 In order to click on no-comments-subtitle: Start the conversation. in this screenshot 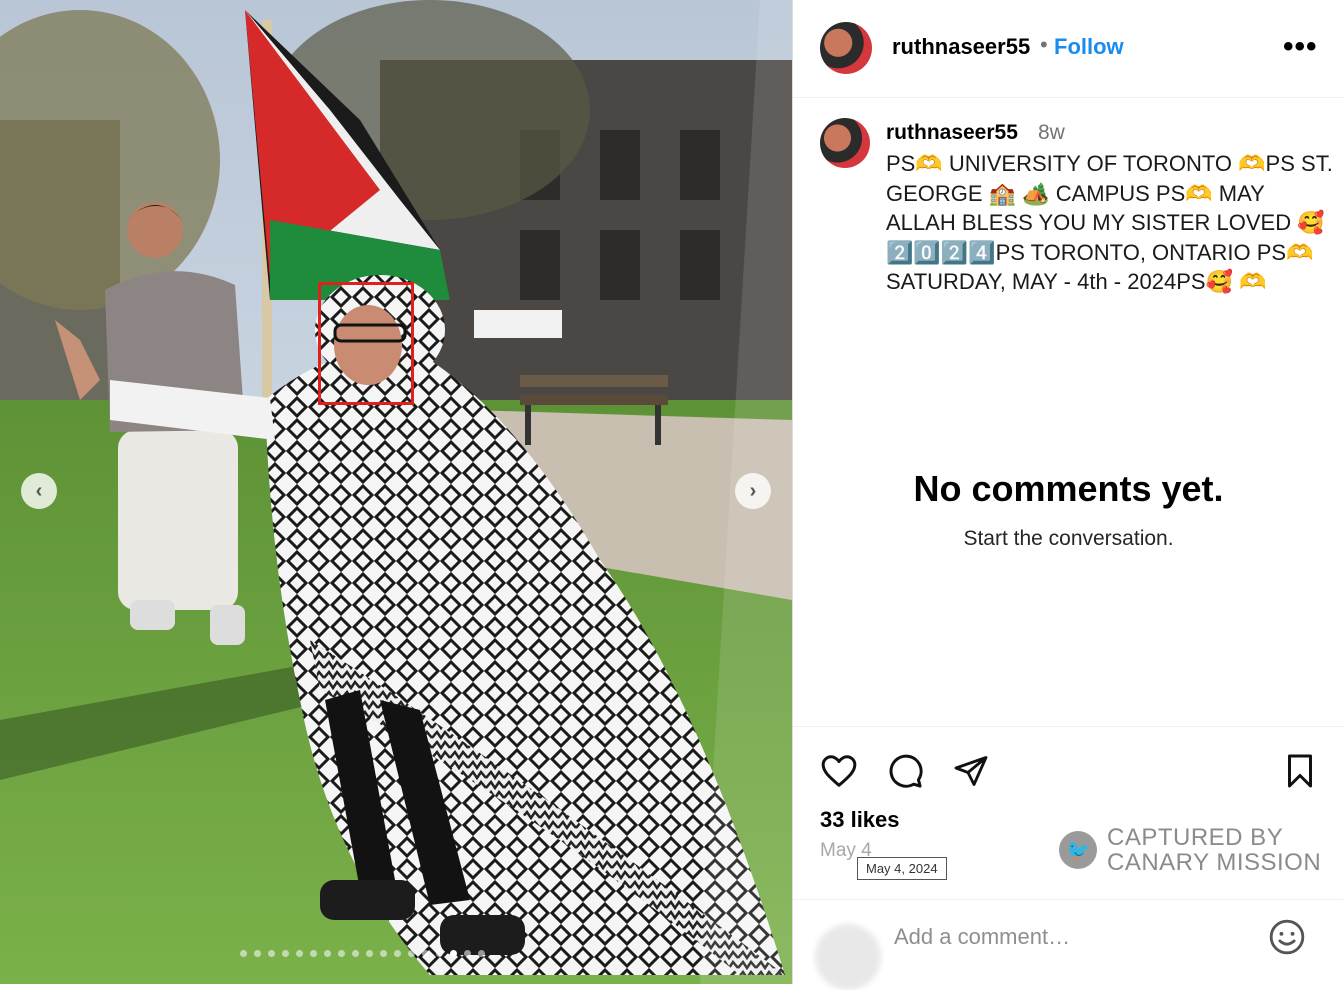, I will do `click(1068, 538)`.